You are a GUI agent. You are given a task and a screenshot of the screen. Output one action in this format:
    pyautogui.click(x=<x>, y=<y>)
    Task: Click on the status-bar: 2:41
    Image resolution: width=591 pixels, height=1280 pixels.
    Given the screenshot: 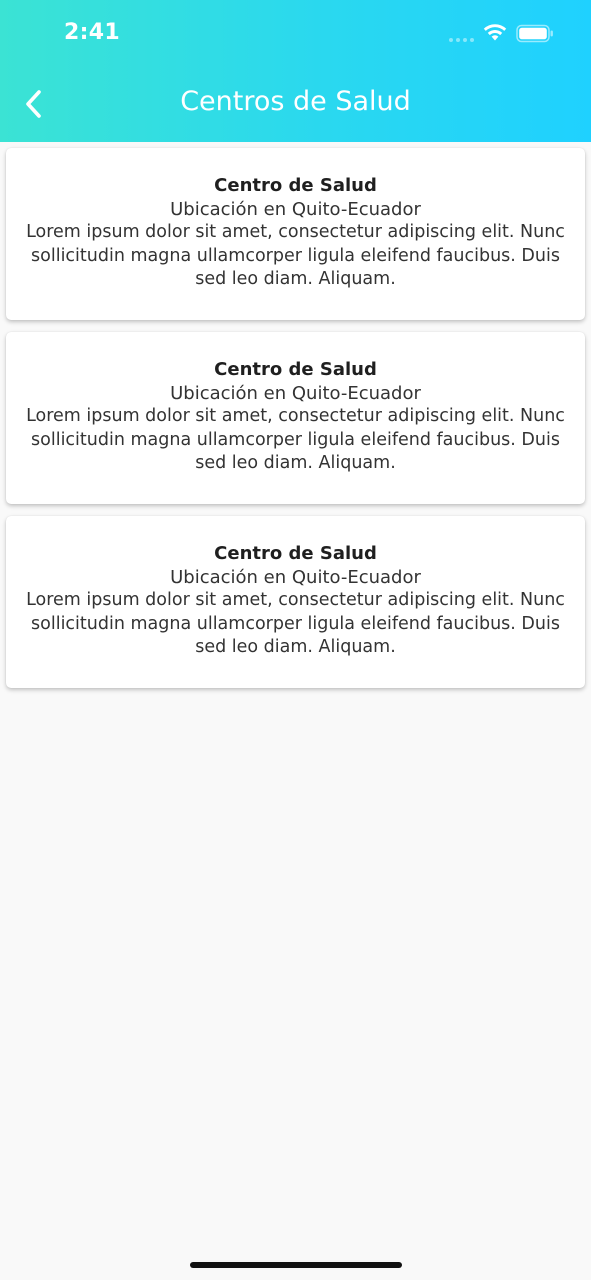 What is the action you would take?
    pyautogui.click(x=295, y=34)
    